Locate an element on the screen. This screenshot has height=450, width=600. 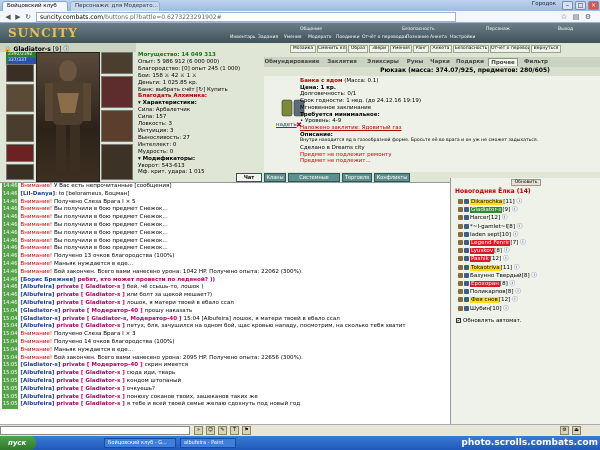
nav-item: Инвентарь is located at coordinates (243, 37).